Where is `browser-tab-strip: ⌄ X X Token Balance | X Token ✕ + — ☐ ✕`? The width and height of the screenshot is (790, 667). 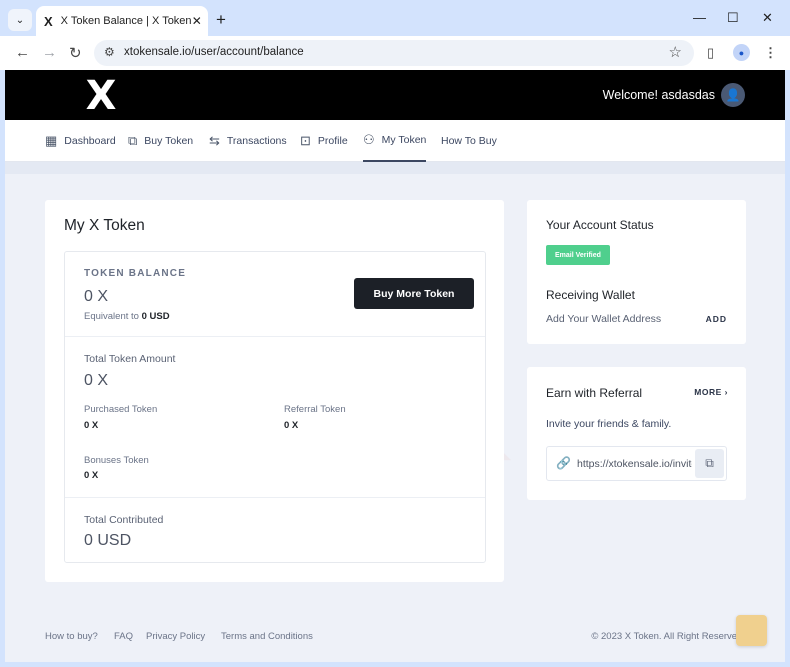
browser-tab-strip: ⌄ X X Token Balance | X Token ✕ + — ☐ ✕ is located at coordinates (395, 18).